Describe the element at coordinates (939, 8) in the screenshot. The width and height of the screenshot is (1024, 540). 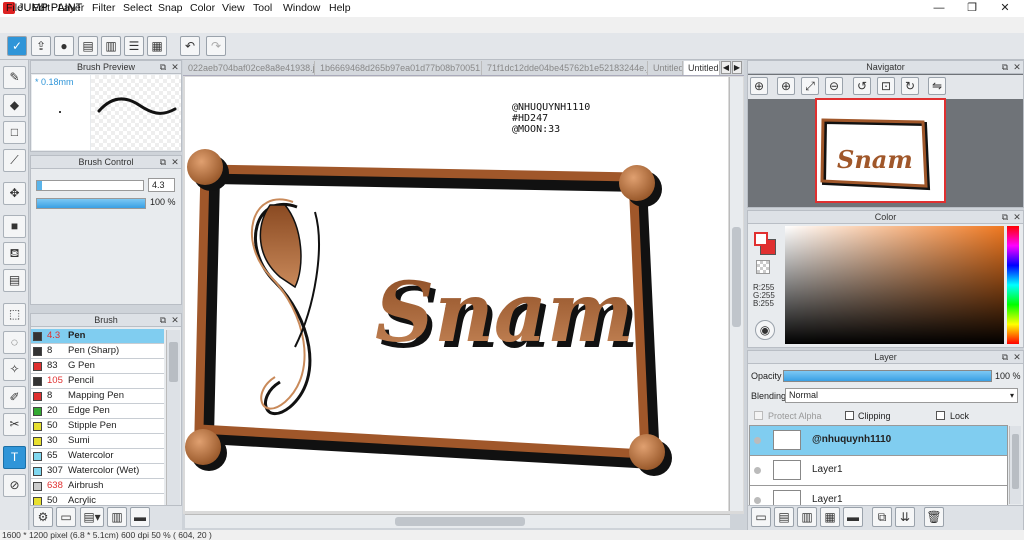
I see `minimize-button: —` at that location.